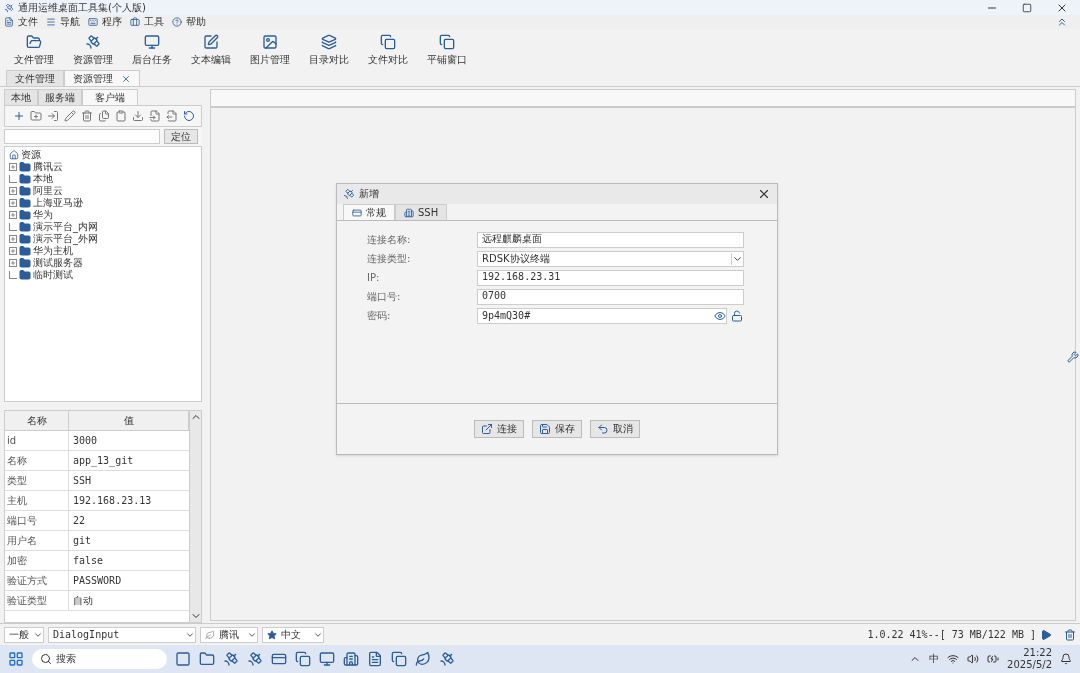 This screenshot has width=1080, height=673. I want to click on paste-icon, so click(121, 116).